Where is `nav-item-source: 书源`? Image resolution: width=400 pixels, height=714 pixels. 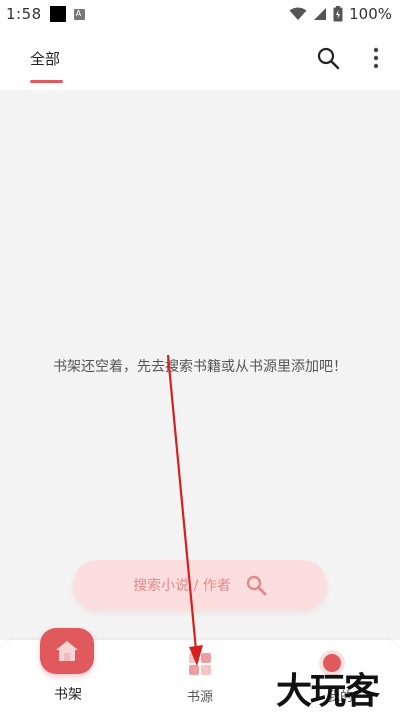
nav-item-source: 书源 is located at coordinates (200, 675).